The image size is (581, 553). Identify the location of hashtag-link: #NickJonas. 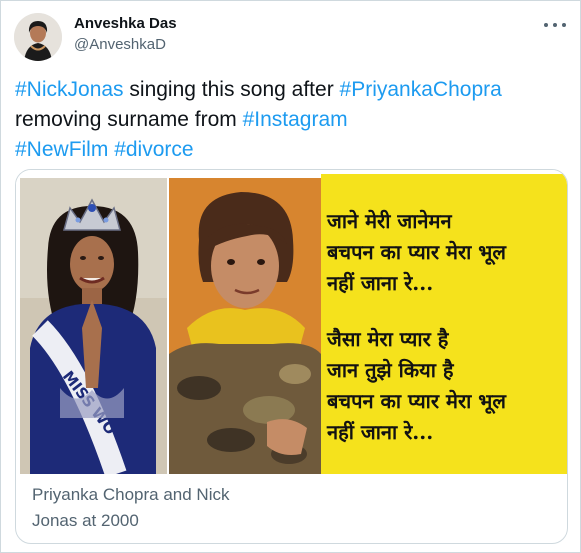
(69, 89).